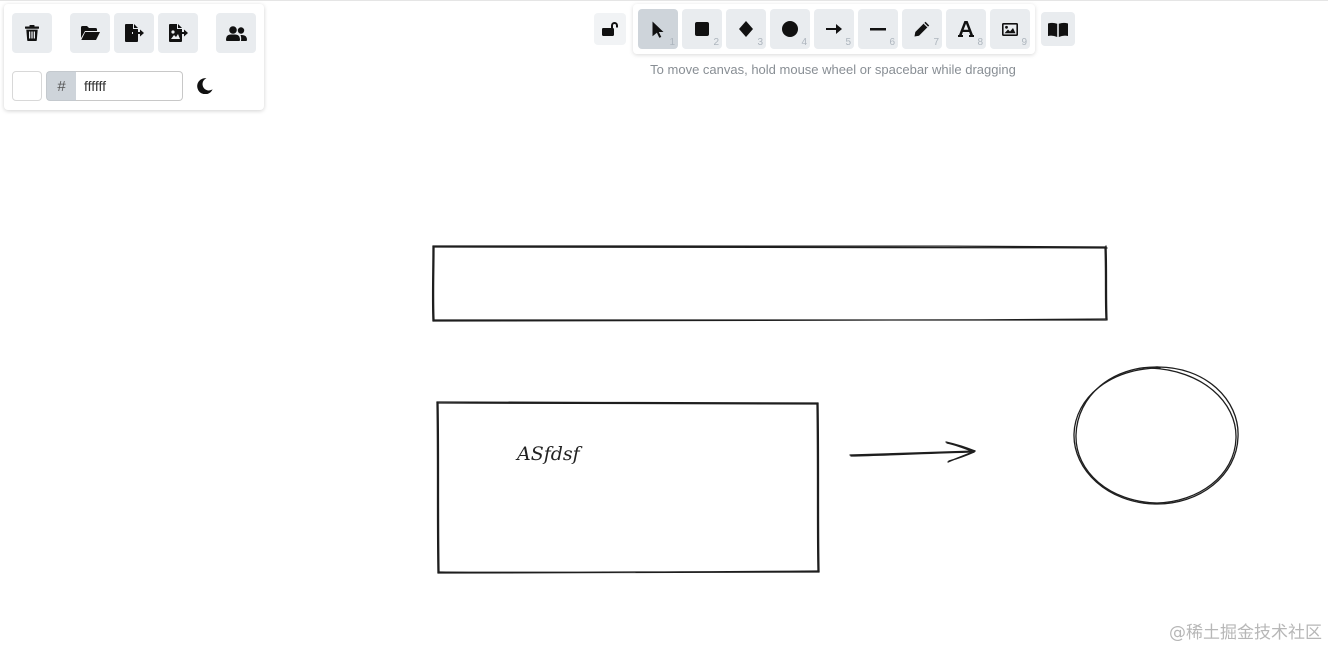 The height and width of the screenshot is (649, 1328). I want to click on background-color-swatch, so click(27, 86).